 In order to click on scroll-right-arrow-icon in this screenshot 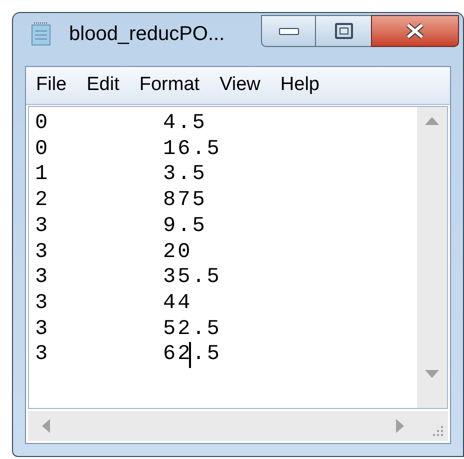, I will do `click(400, 426)`.